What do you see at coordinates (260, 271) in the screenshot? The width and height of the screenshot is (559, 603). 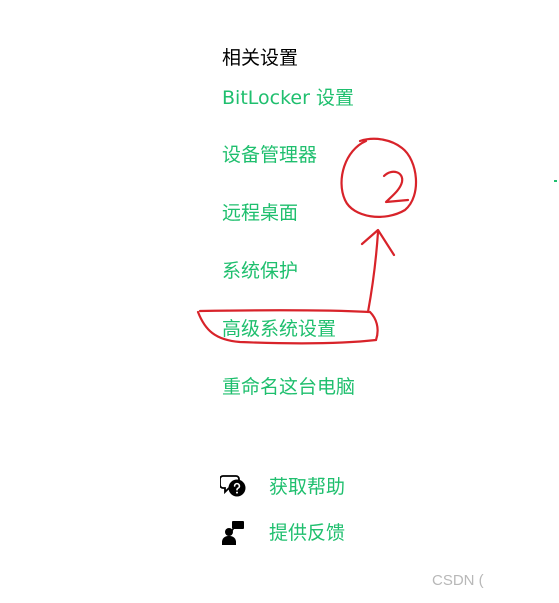 I see `link-system-protection: 系统保护` at bounding box center [260, 271].